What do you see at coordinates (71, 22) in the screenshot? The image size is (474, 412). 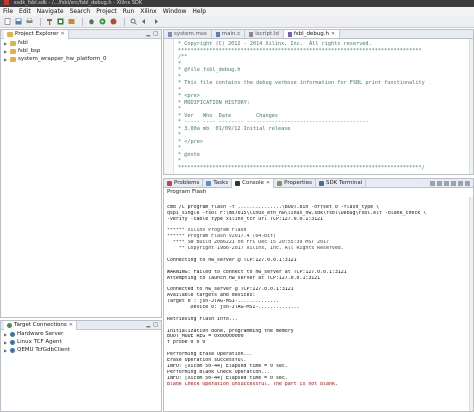 I see `program-flash-icon` at bounding box center [71, 22].